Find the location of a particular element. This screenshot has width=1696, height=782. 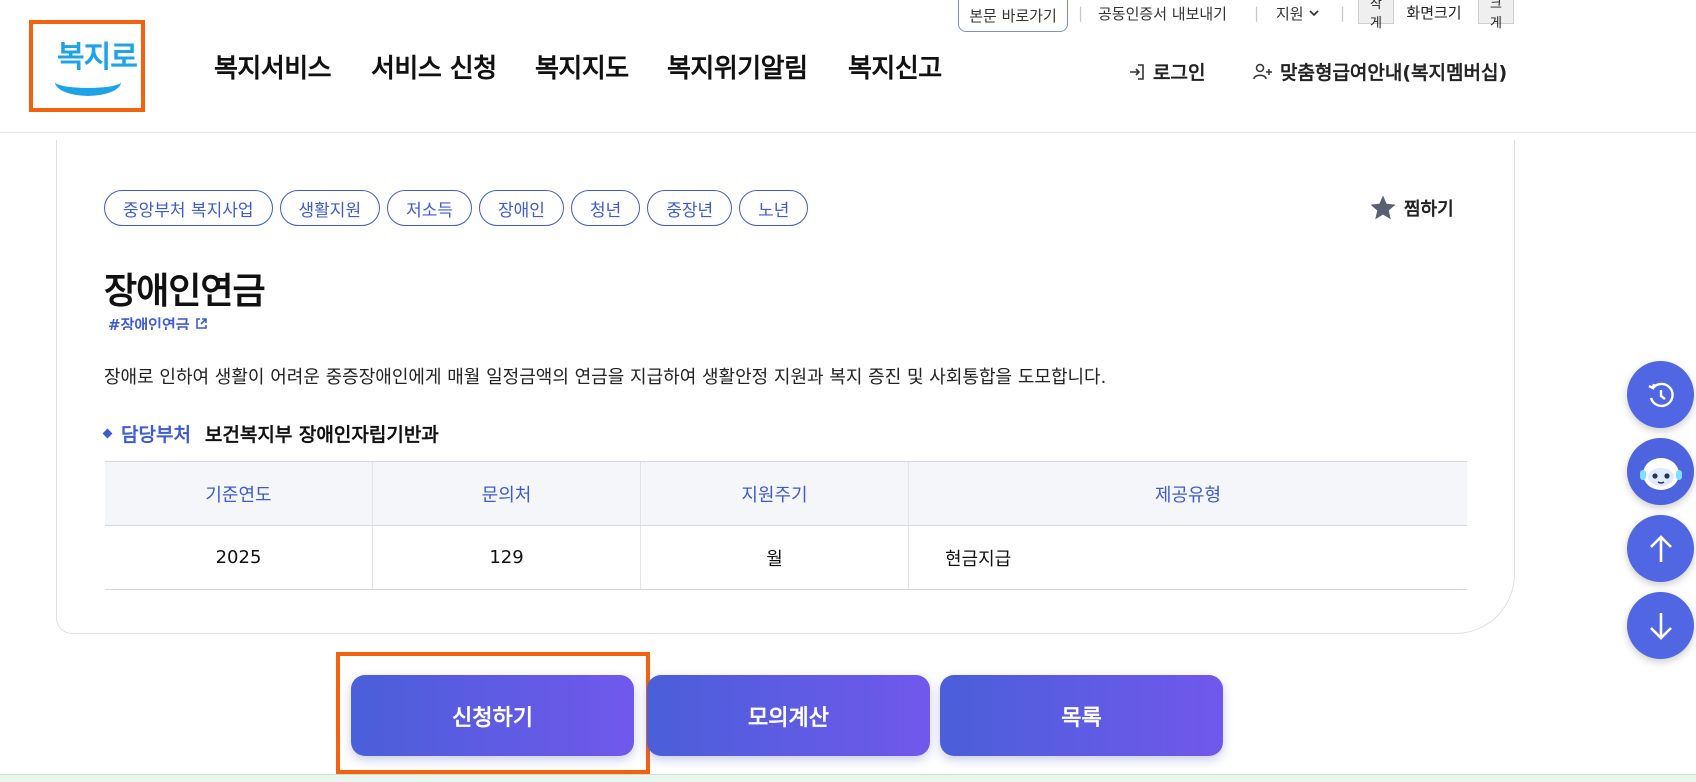

cert-export-link: 공동인증서 내보내기 is located at coordinates (1162, 13).